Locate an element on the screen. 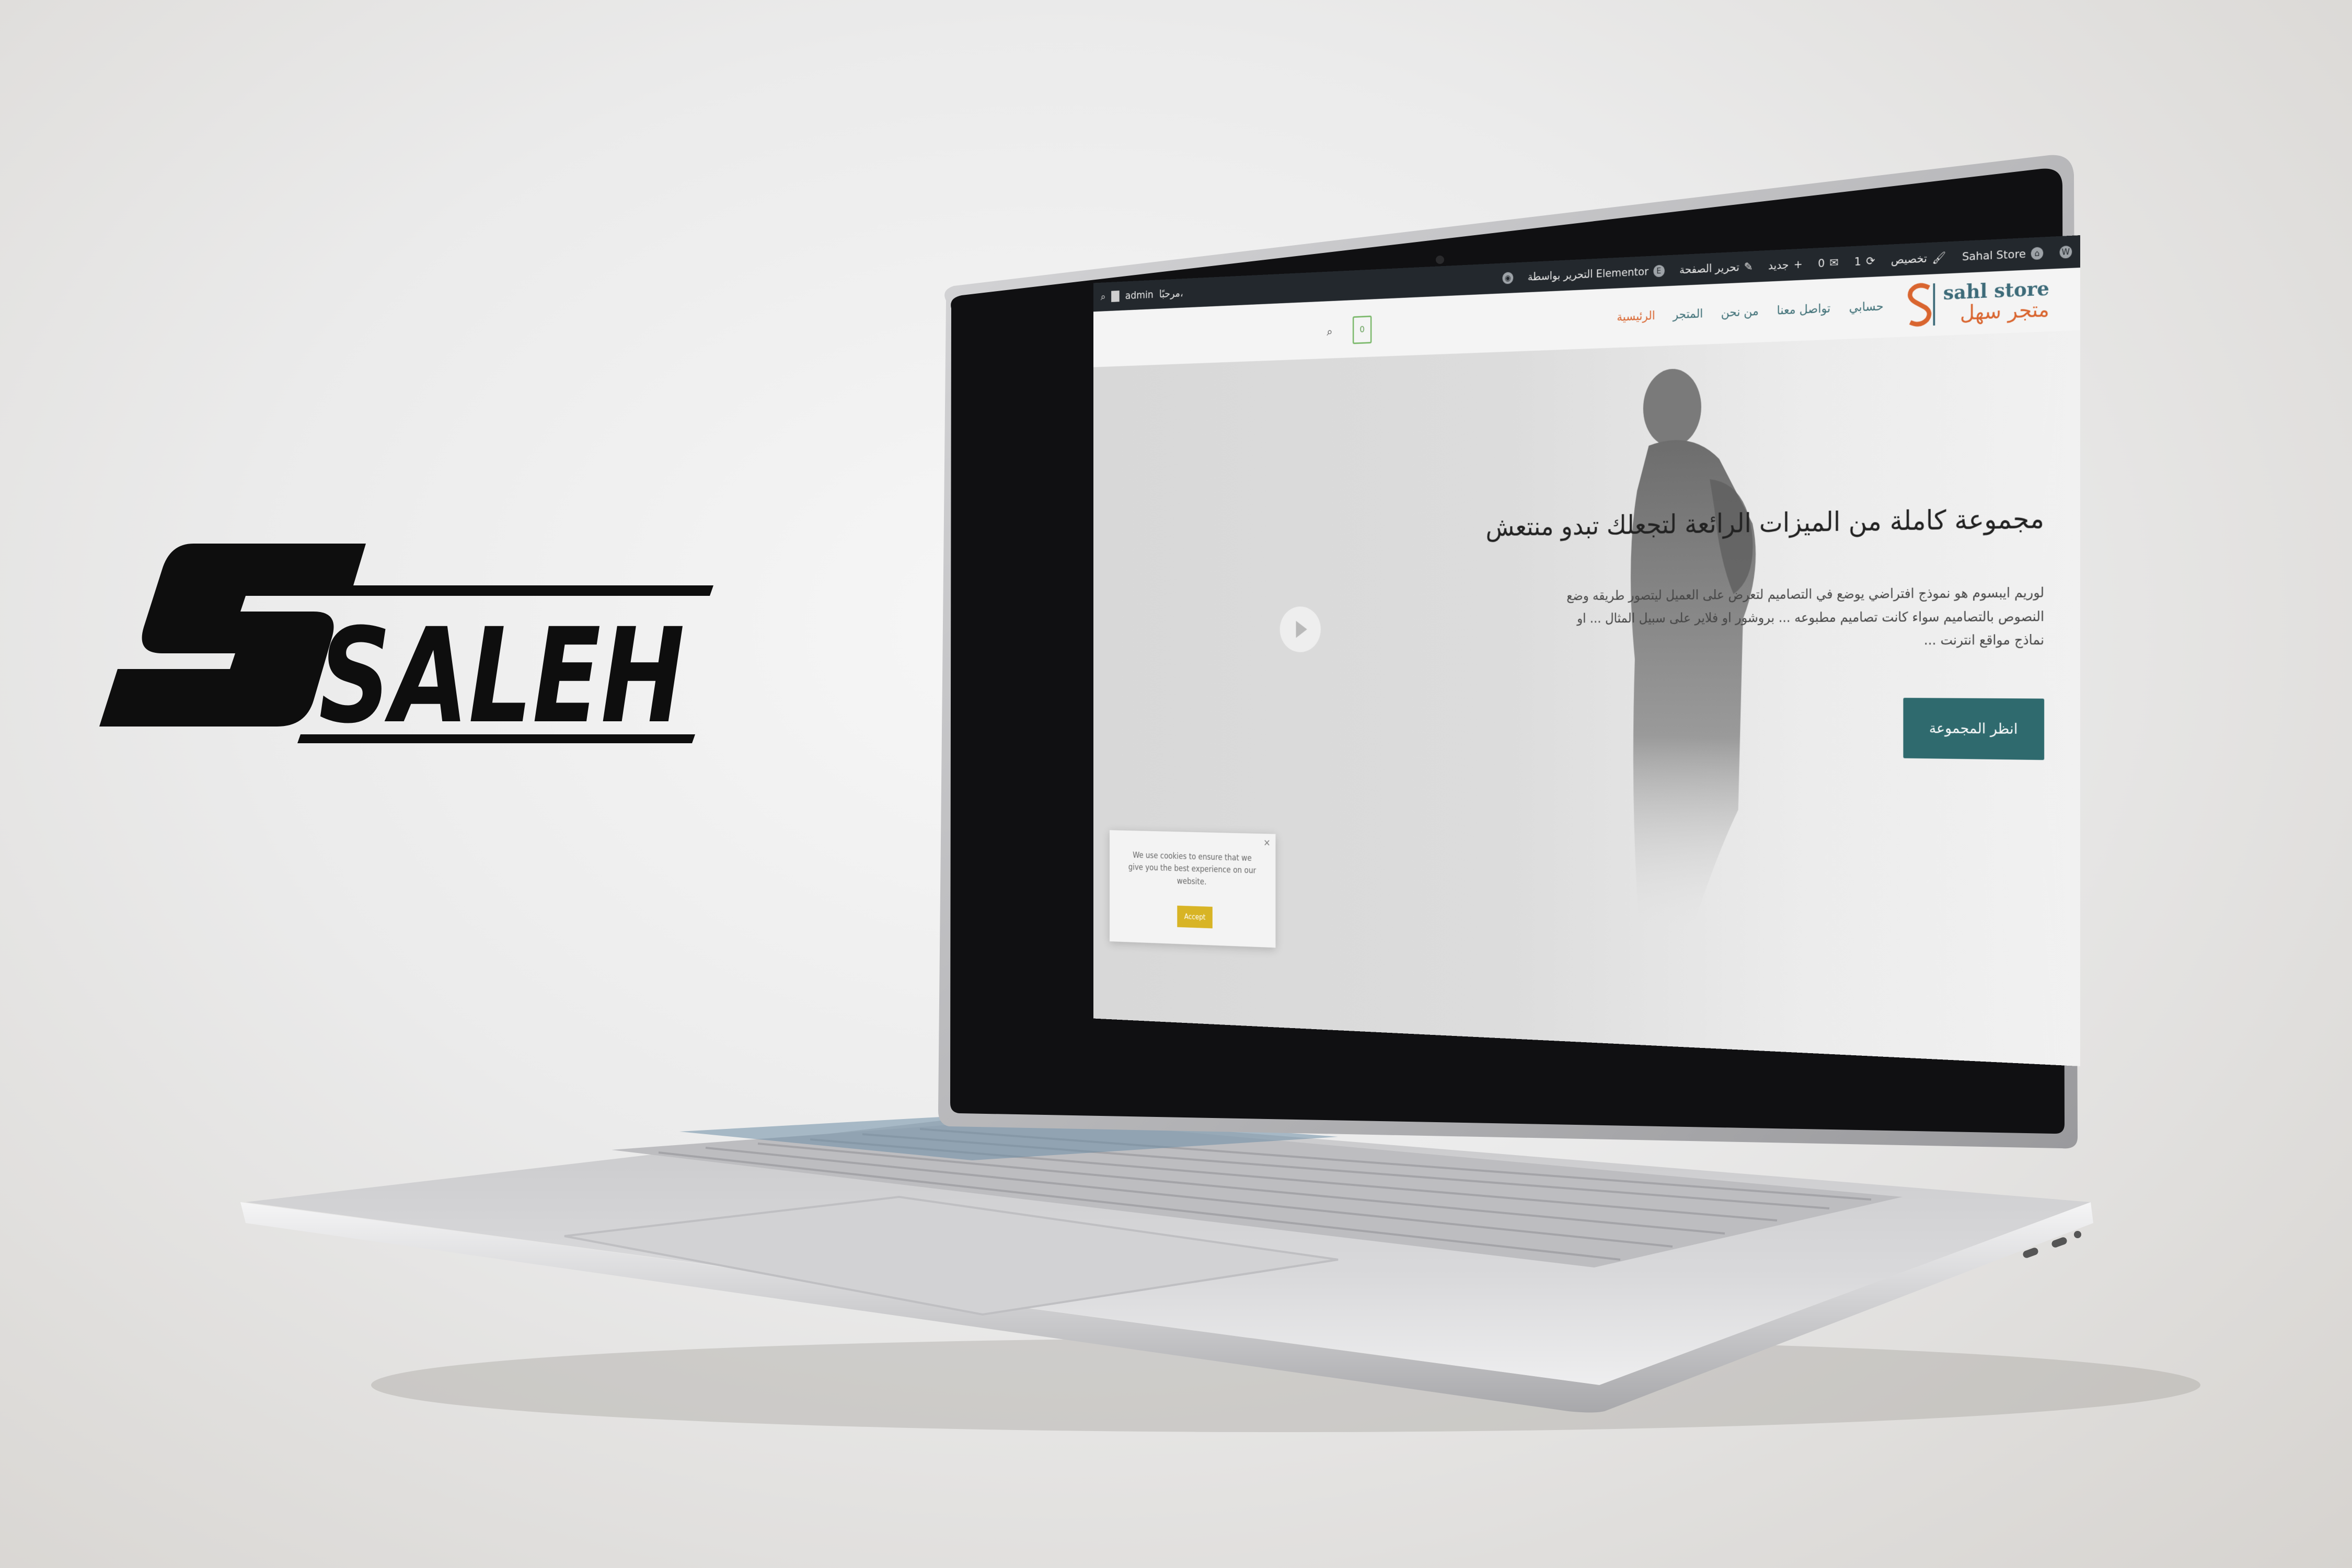 The image size is (2352, 1568). cookie-accept-button: Accept is located at coordinates (1195, 917).